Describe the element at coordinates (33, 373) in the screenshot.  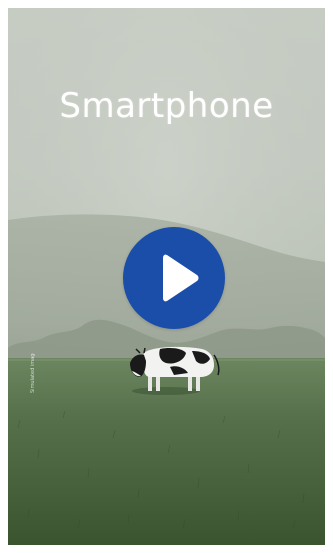
I see `simulated-image-watermark: Simulated image` at that location.